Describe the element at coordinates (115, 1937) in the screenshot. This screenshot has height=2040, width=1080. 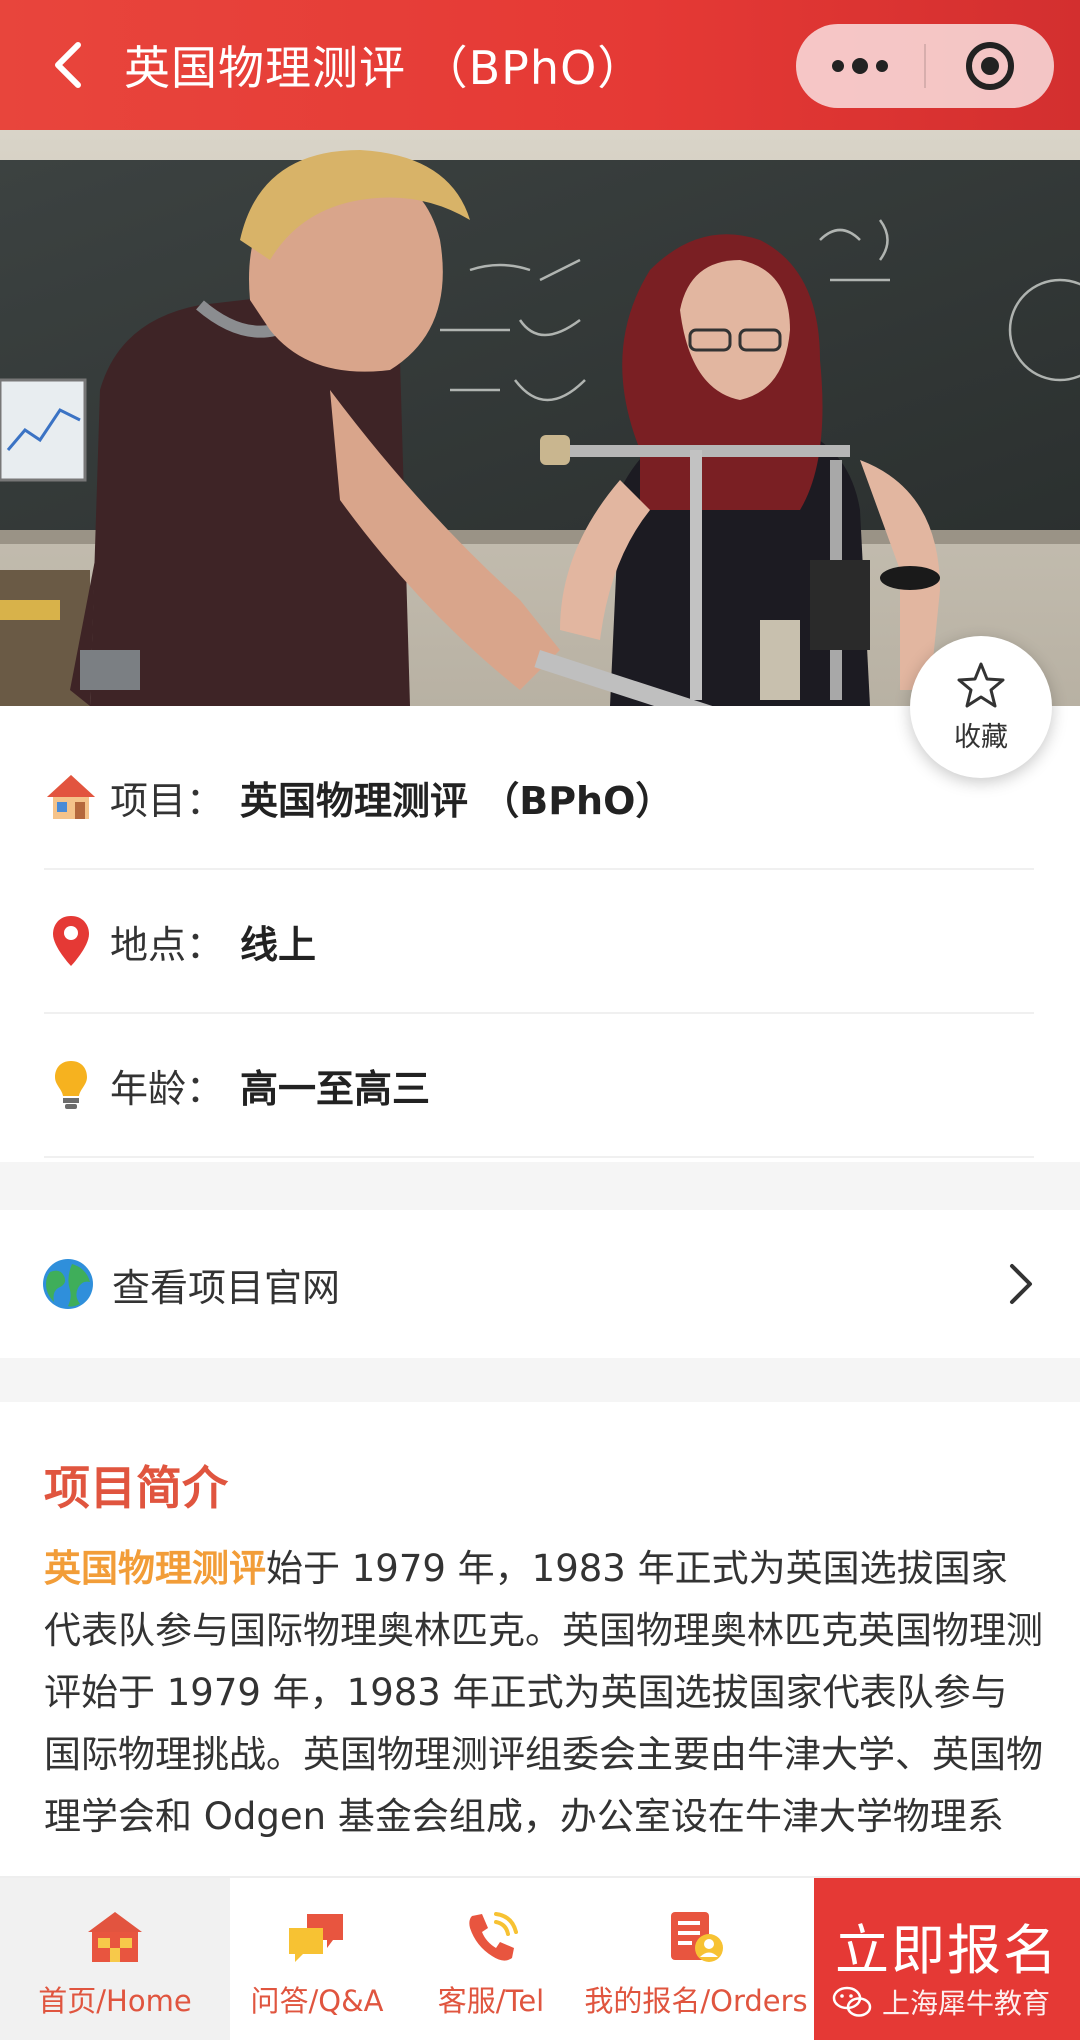
I see `home-icon` at that location.